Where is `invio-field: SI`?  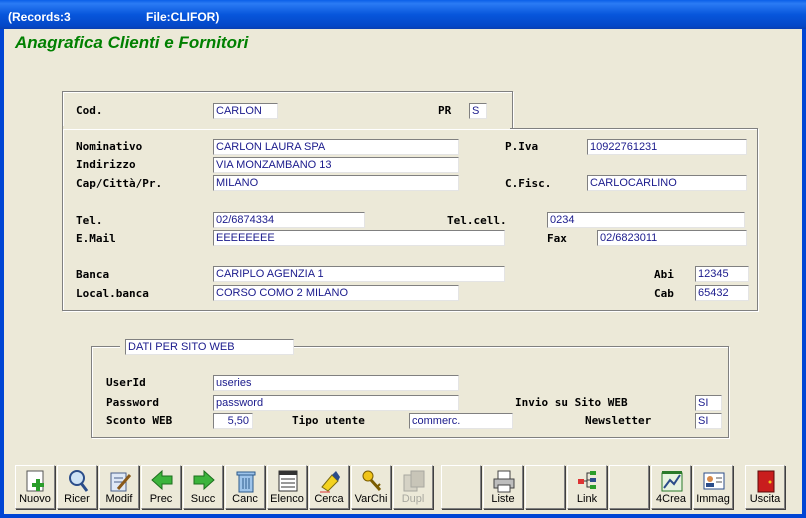
invio-field: SI is located at coordinates (708, 403).